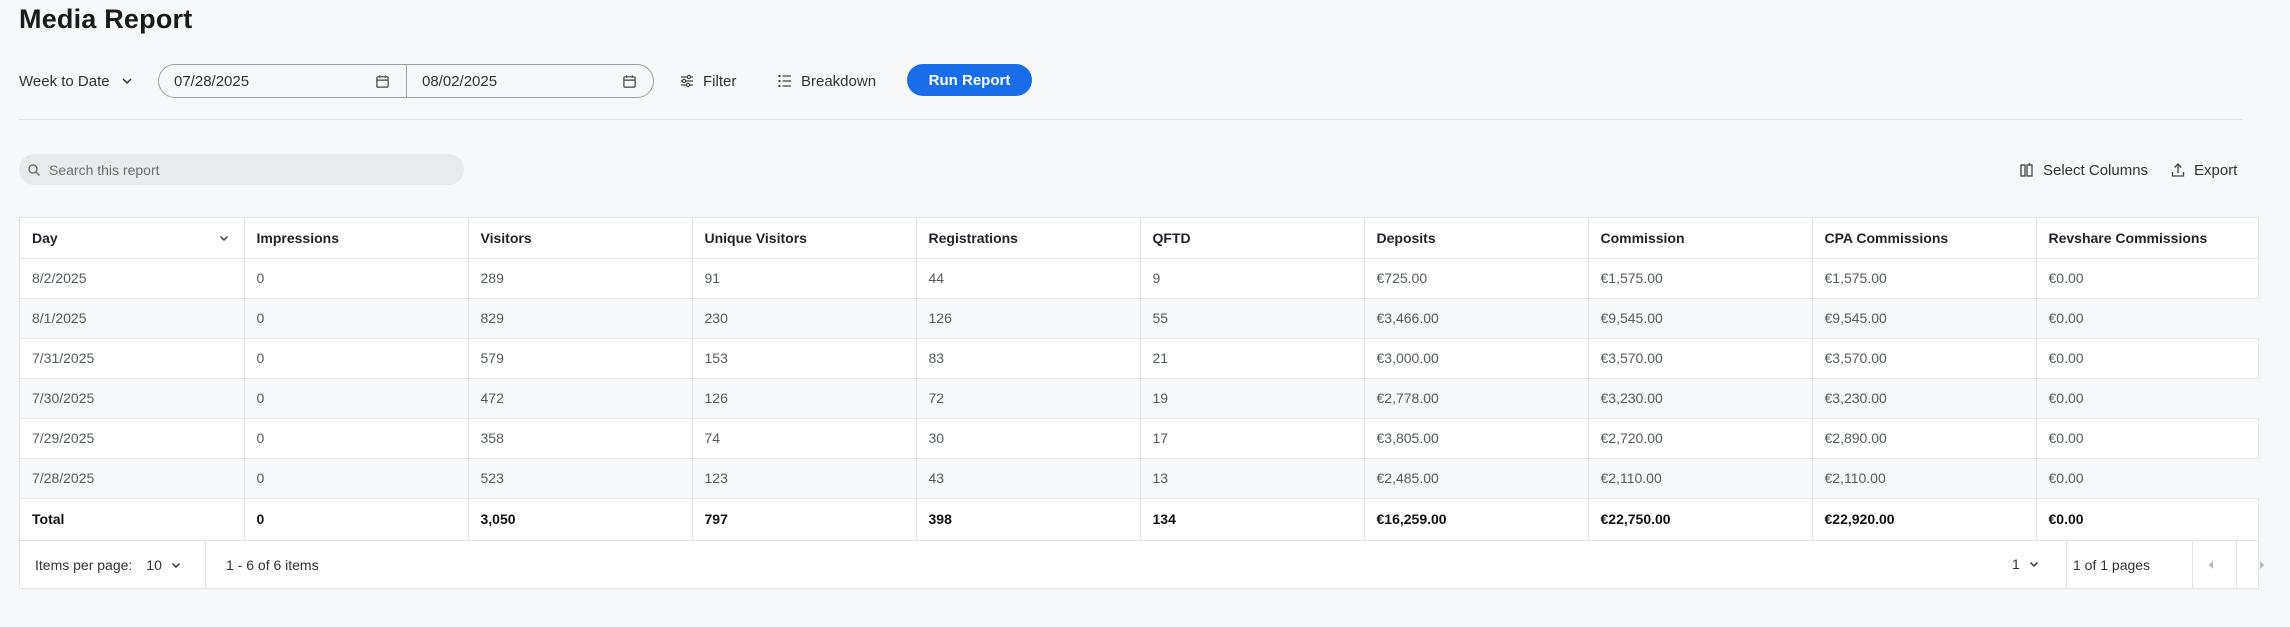  What do you see at coordinates (2216, 170) in the screenshot?
I see `export-label: Export` at bounding box center [2216, 170].